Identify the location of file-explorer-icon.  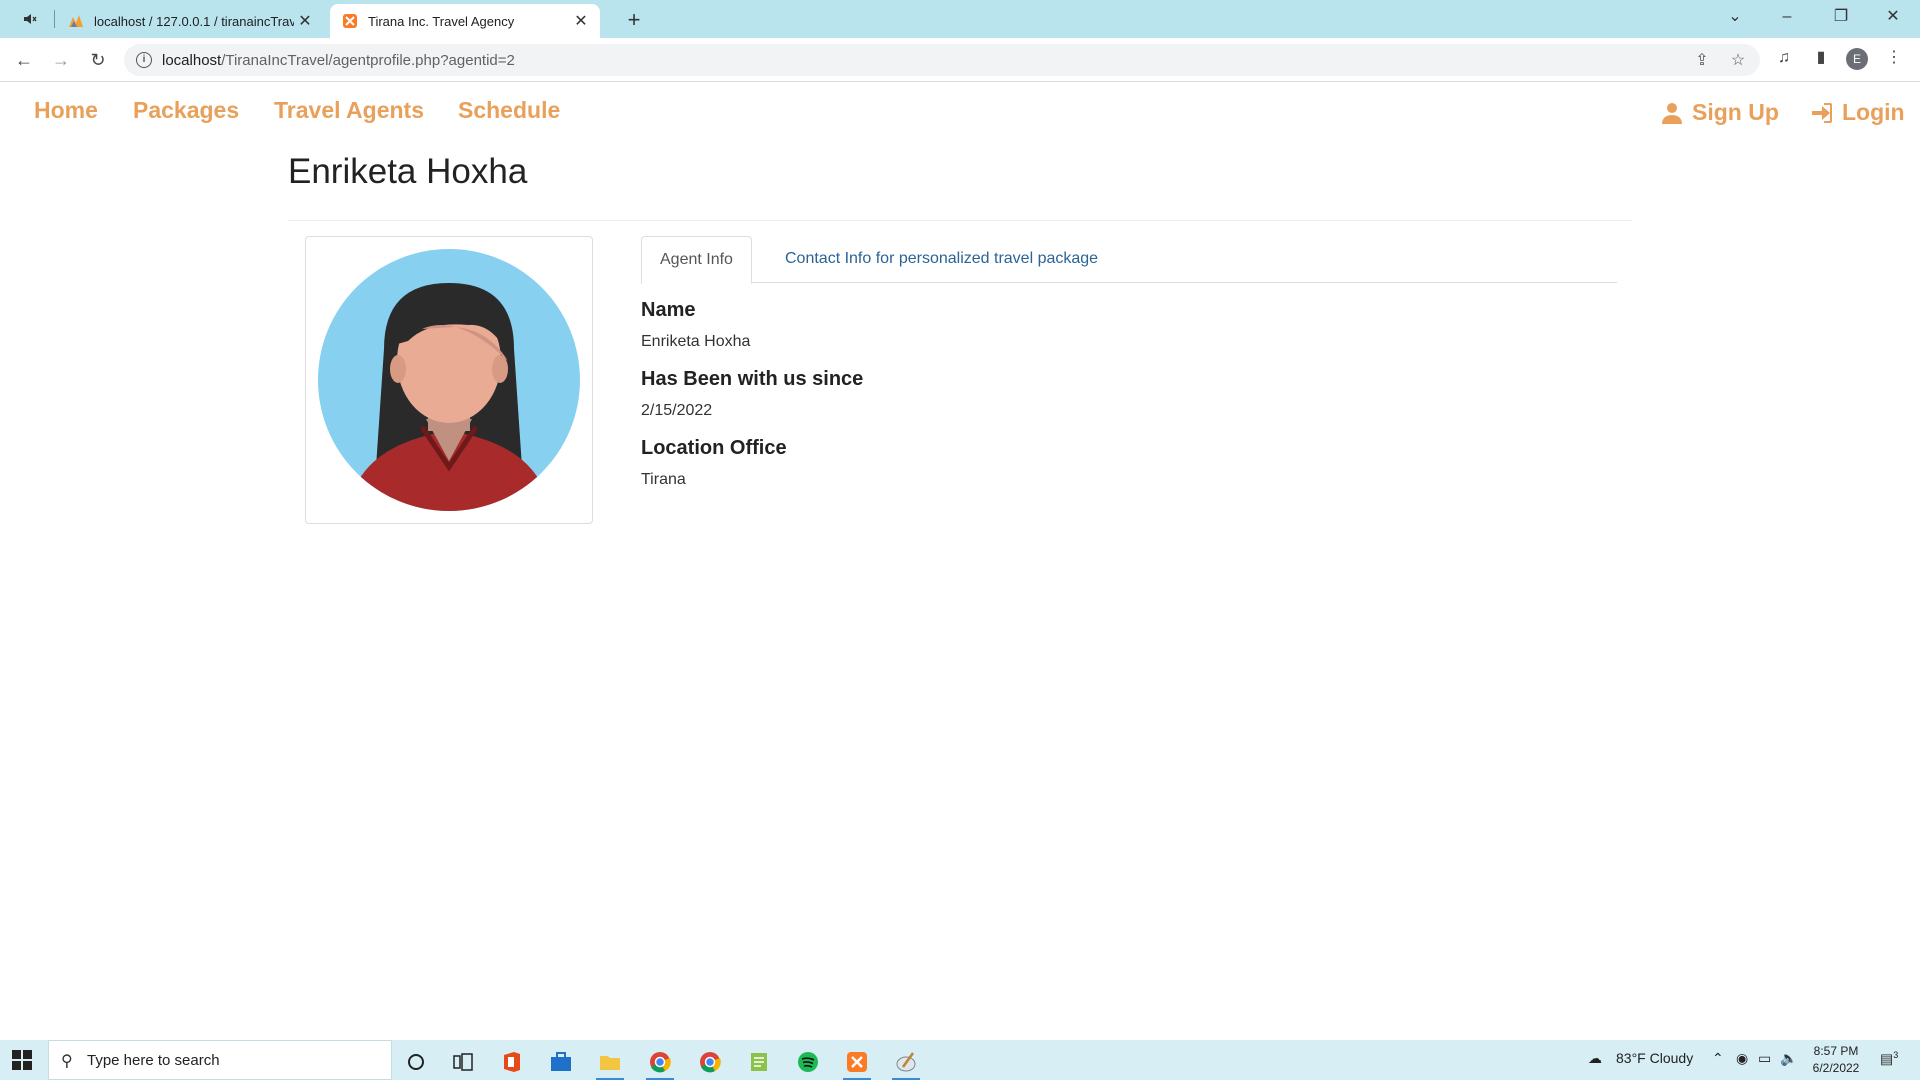
(610, 1062).